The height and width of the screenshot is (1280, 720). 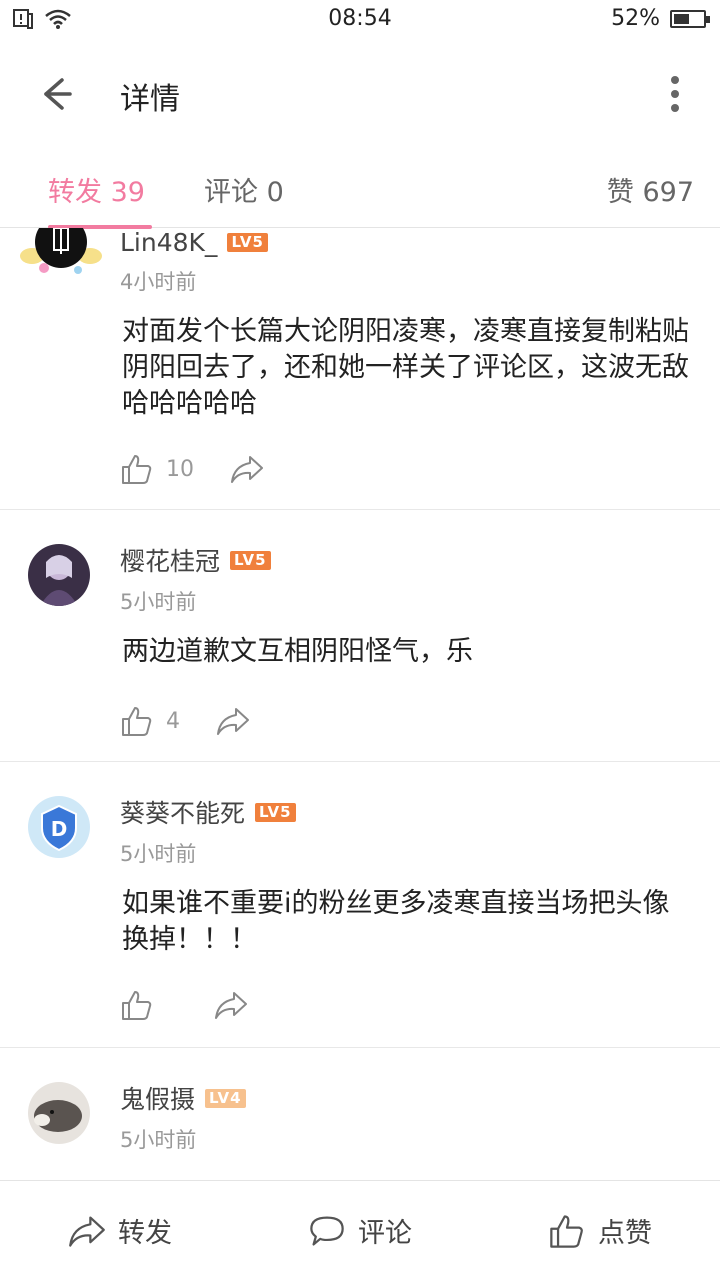 I want to click on avatar: D, so click(x=59, y=827).